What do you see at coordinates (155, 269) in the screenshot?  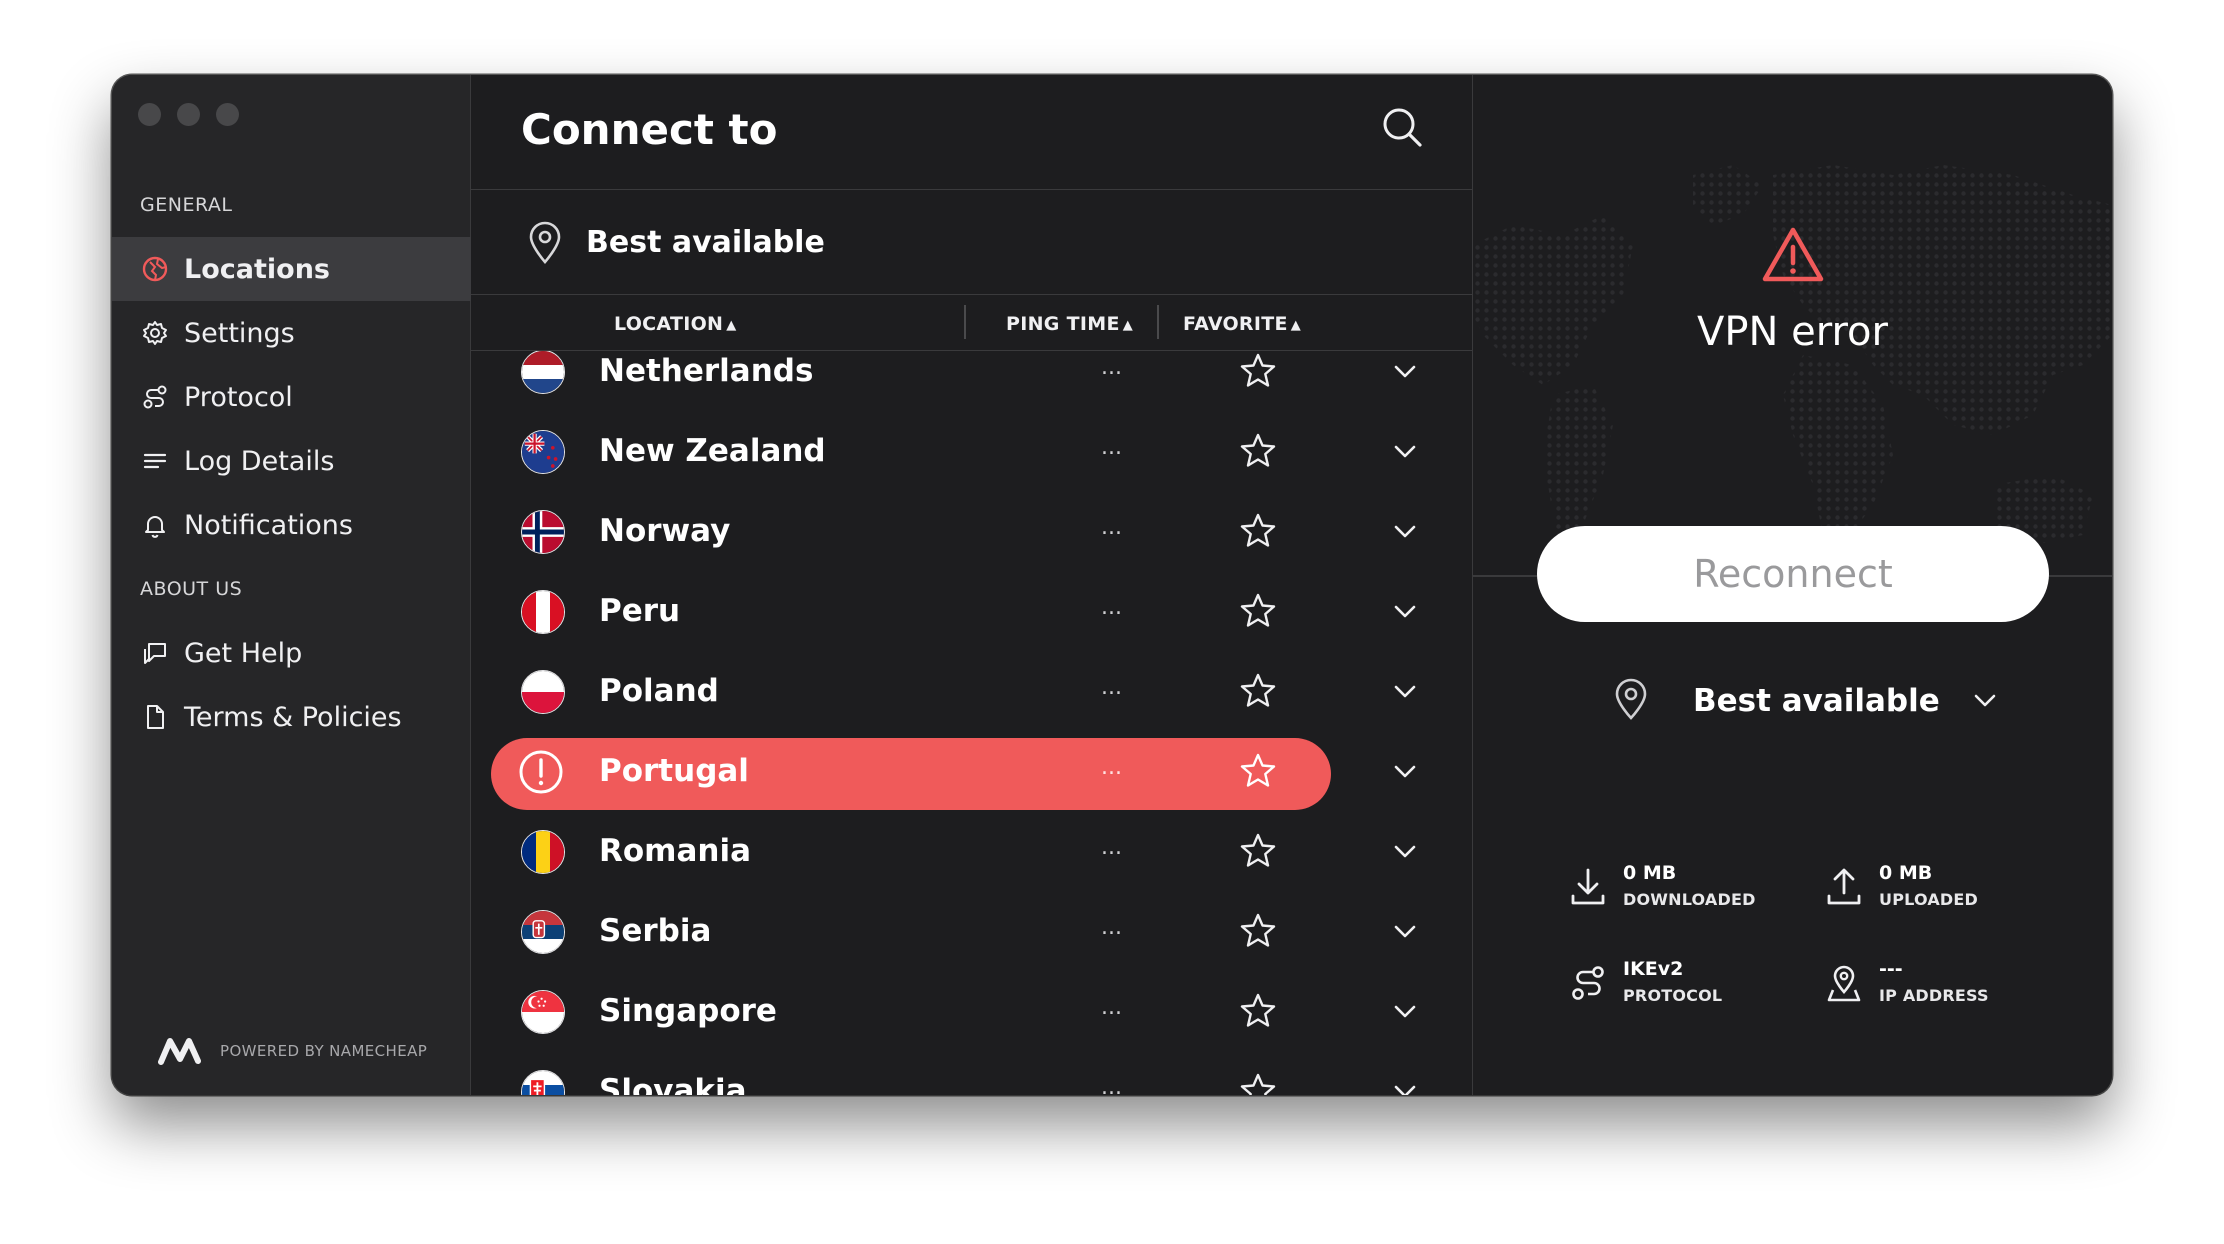 I see `locations-icon` at bounding box center [155, 269].